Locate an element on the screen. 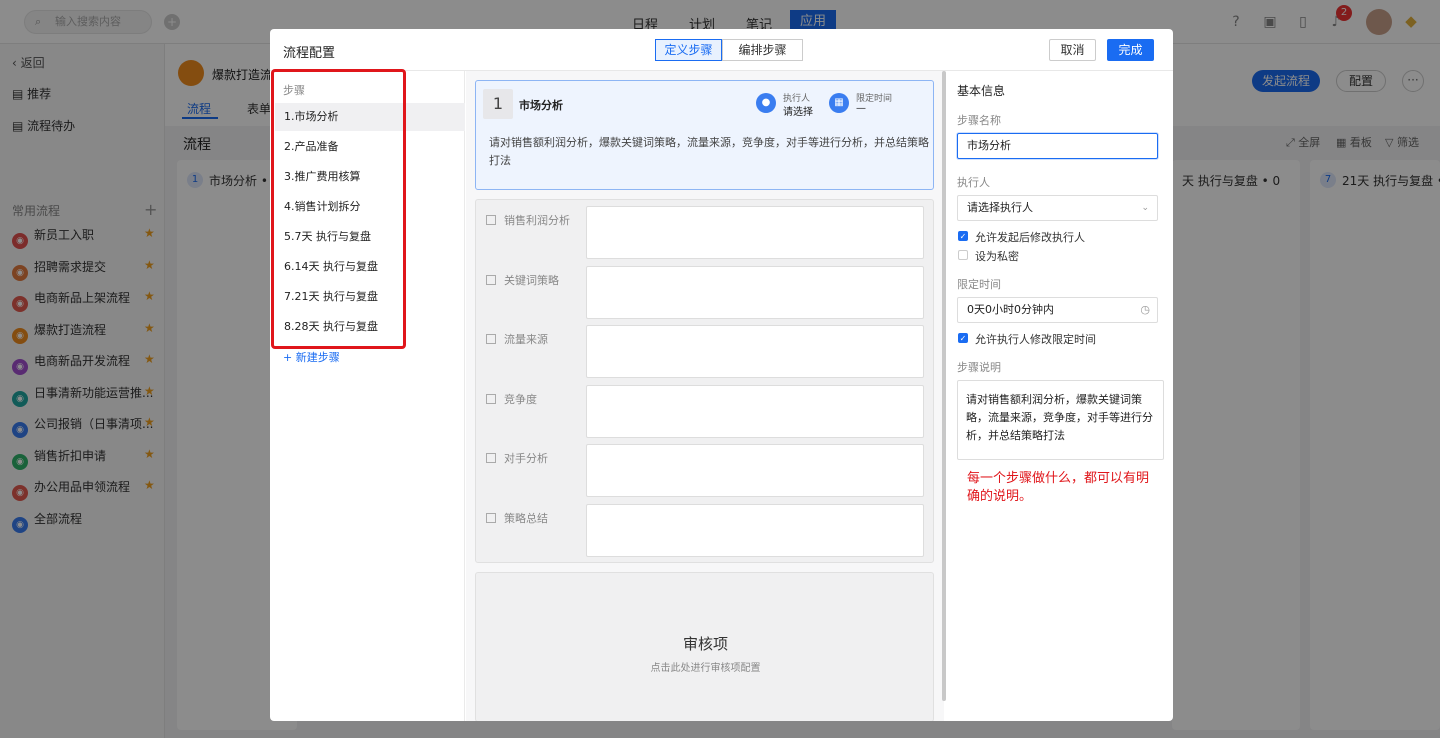 Image resolution: width=1440 pixels, height=738 pixels. time-limit-value: — is located at coordinates (861, 108).